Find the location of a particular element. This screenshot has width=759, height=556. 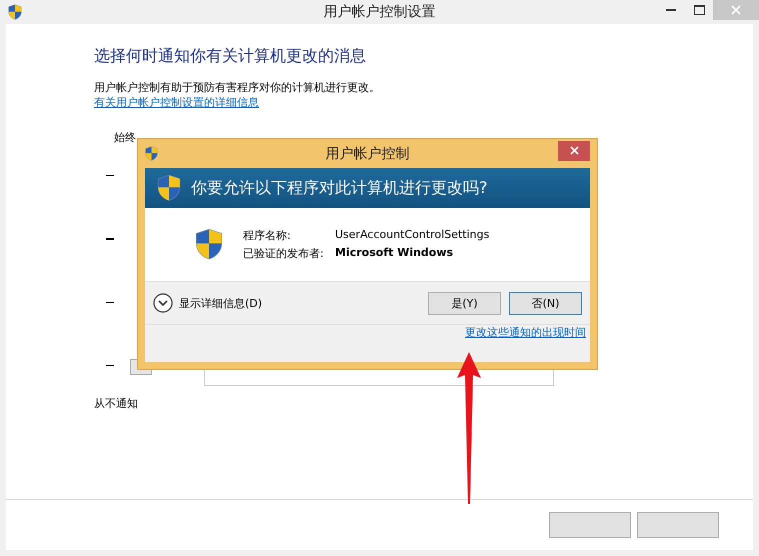

dialog-button: 是(Y) is located at coordinates (464, 303).